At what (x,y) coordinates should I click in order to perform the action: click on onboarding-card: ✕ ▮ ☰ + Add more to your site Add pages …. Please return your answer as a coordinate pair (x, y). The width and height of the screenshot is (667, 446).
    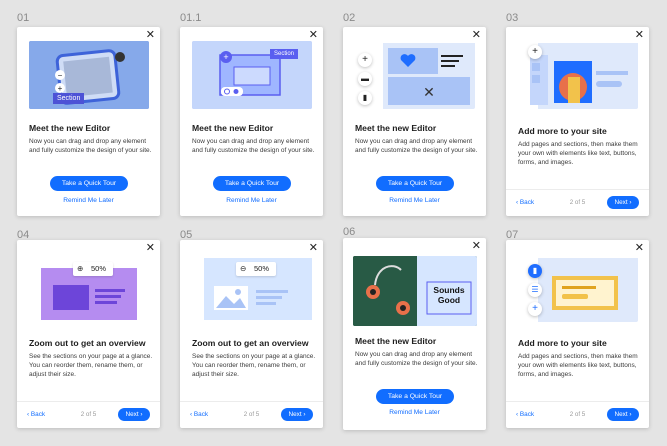
    Looking at the image, I should click on (577, 334).